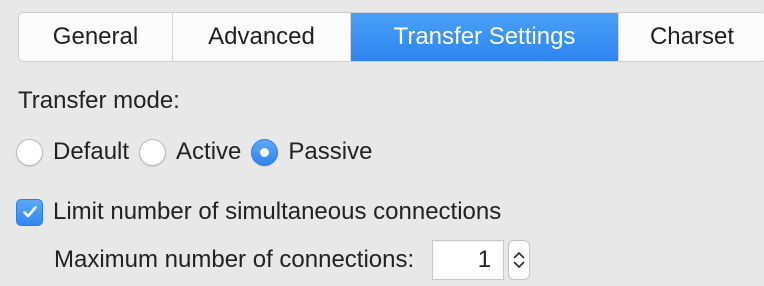 The height and width of the screenshot is (286, 764). I want to click on tab-transfer-settings: Transfer Settings, so click(485, 37).